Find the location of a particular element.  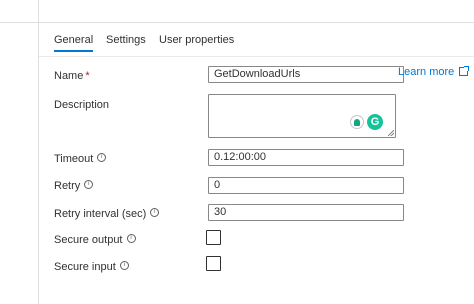

learn-more-text: Learn more is located at coordinates (426, 72).